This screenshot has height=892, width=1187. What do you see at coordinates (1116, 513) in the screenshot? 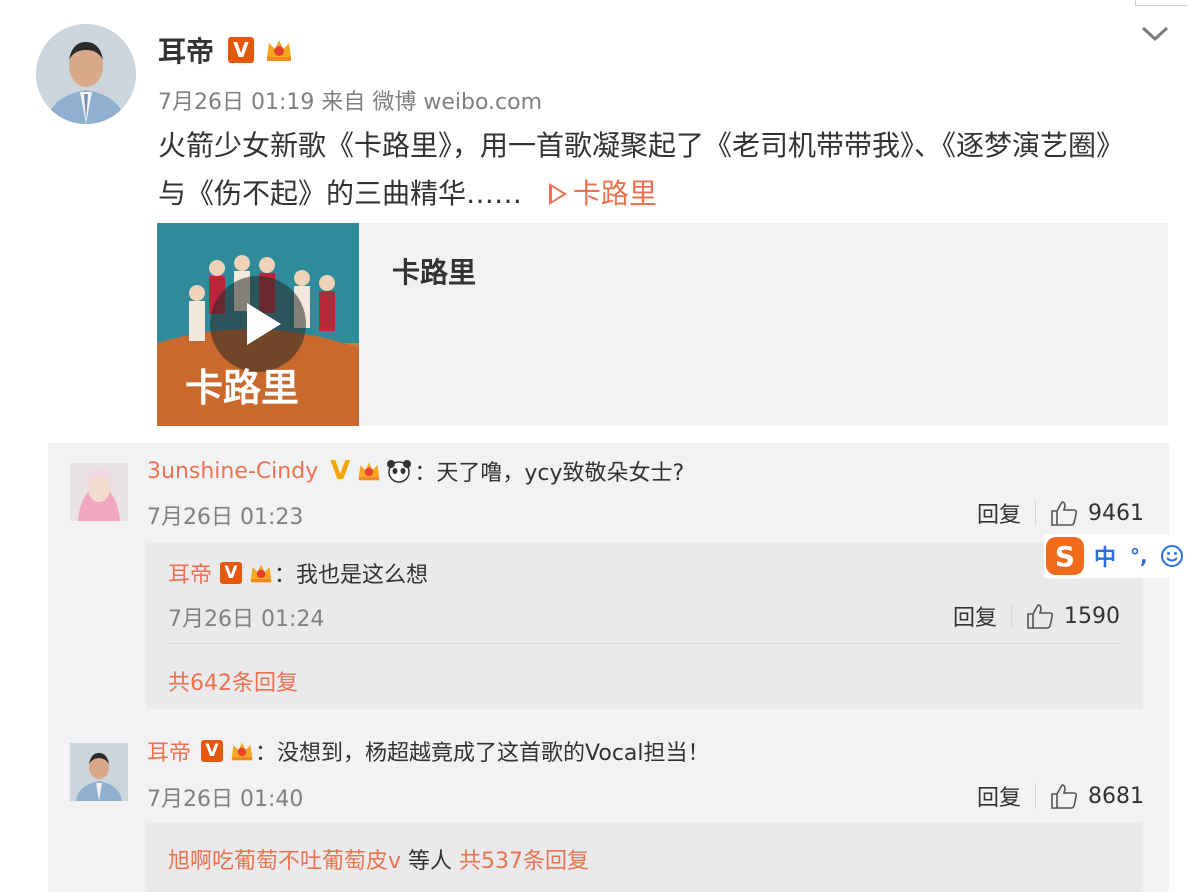
I see `like-count: 9461` at bounding box center [1116, 513].